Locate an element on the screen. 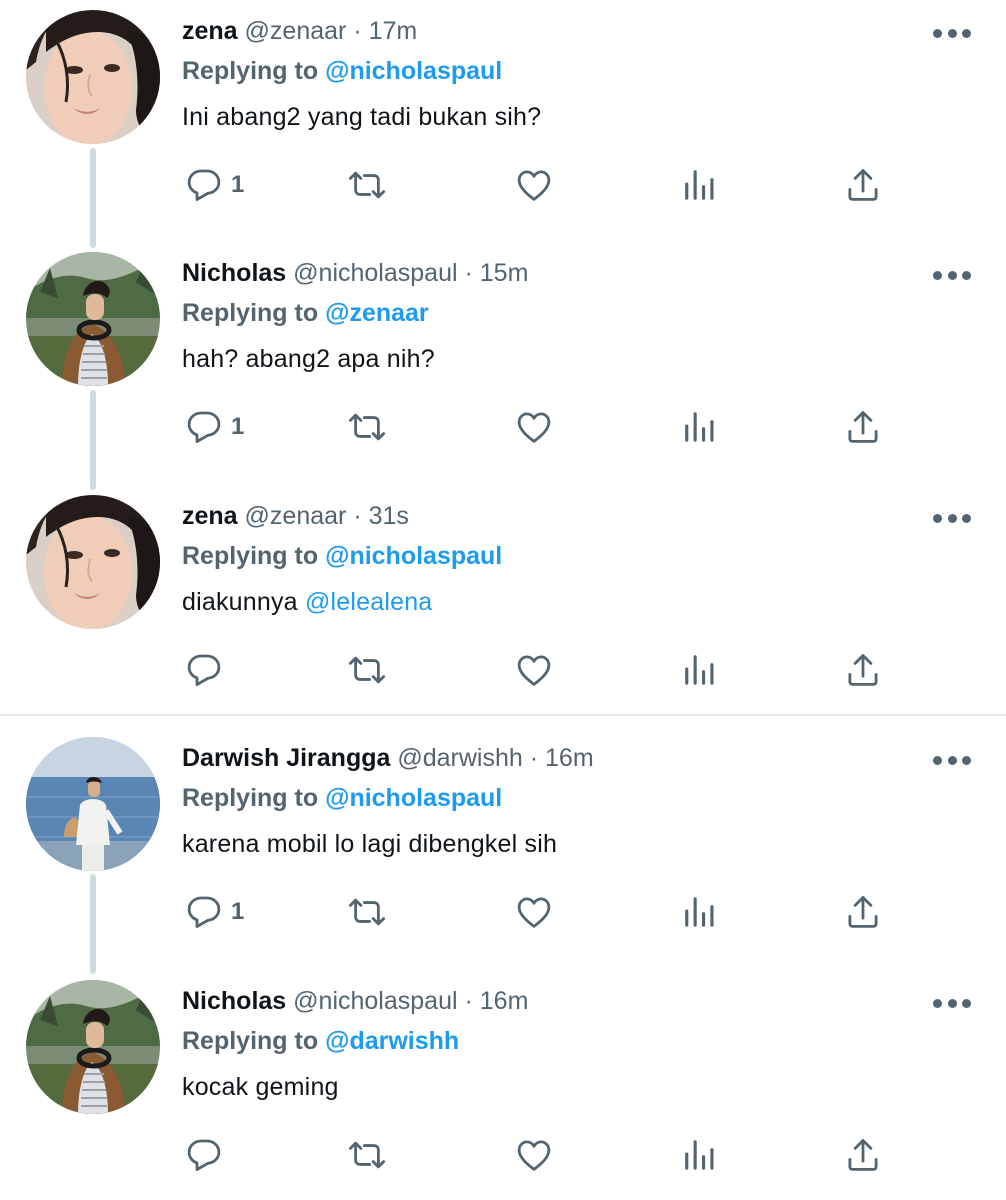  tweet-text: diakunnya @lelealena is located at coordinates (307, 602).